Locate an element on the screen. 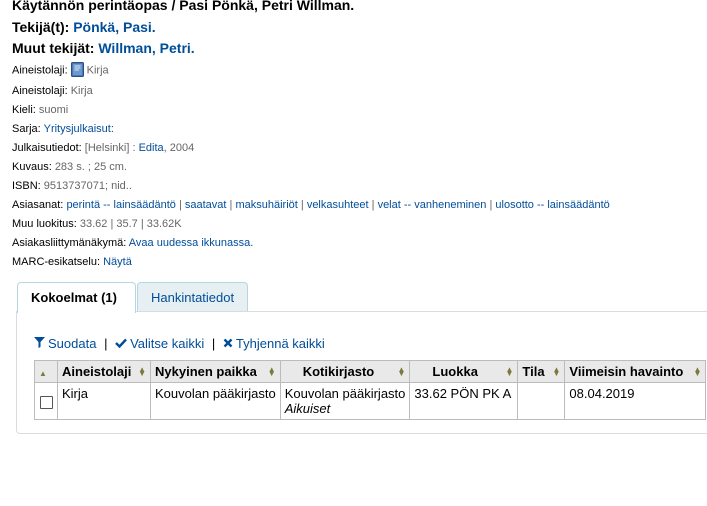  material-type-icon-text: Kirja is located at coordinates (97, 70).